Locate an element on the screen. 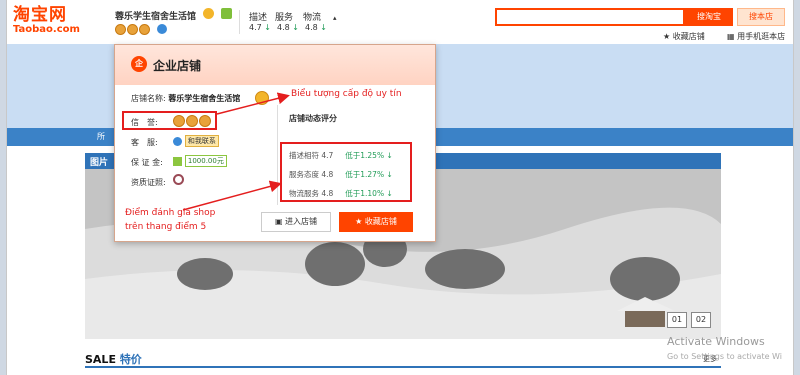  credit-arrow is located at coordinates (253, 103).